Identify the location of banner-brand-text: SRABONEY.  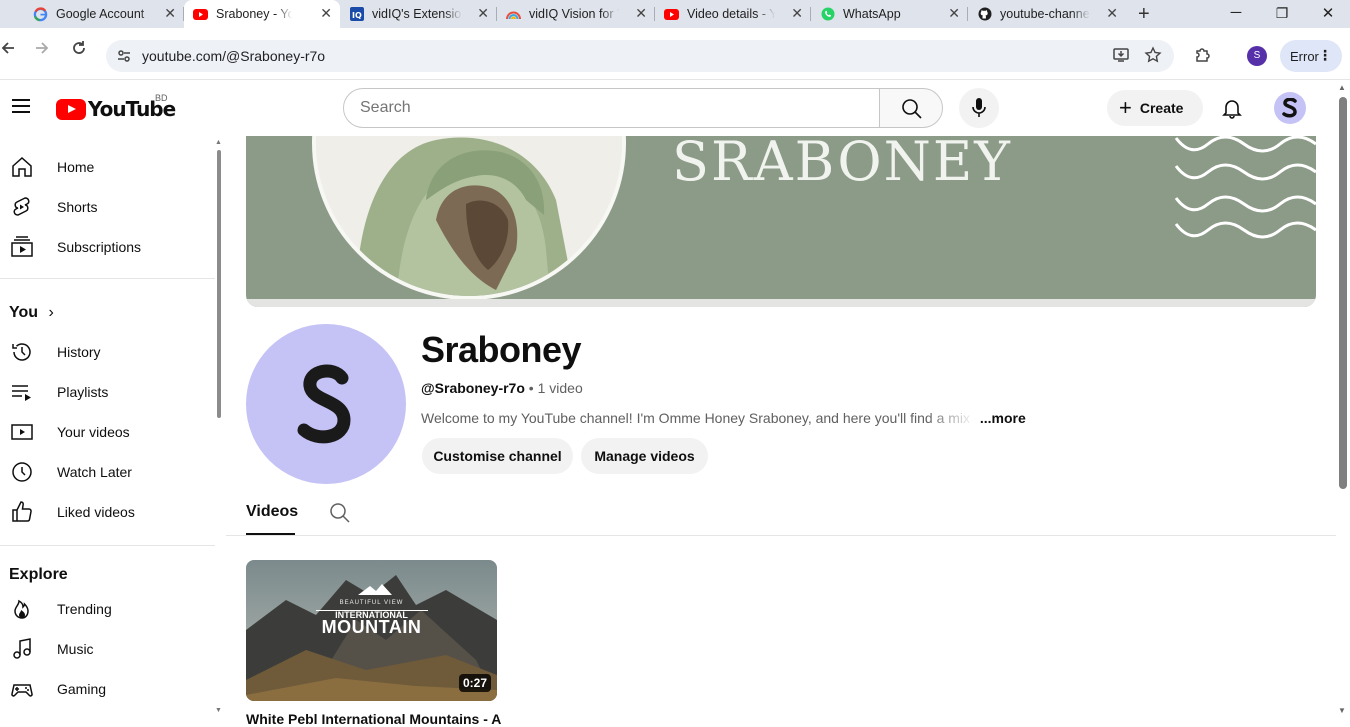
(842, 164).